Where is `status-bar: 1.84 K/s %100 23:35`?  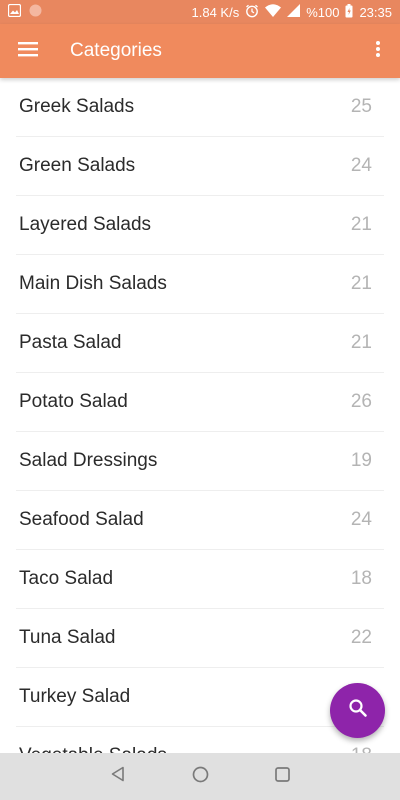 status-bar: 1.84 K/s %100 23:35 is located at coordinates (200, 12).